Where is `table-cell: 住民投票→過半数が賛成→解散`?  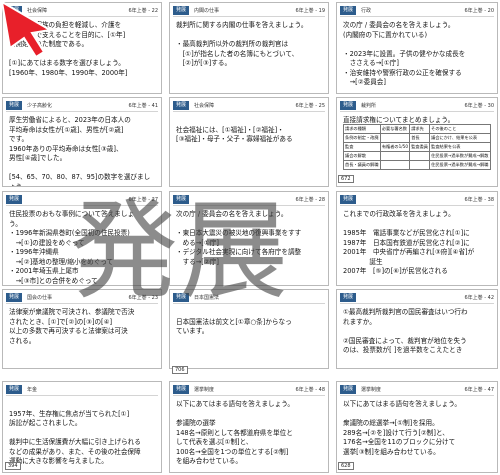 table-cell: 住民投票→過半数が賛成→解散 is located at coordinates (460, 156).